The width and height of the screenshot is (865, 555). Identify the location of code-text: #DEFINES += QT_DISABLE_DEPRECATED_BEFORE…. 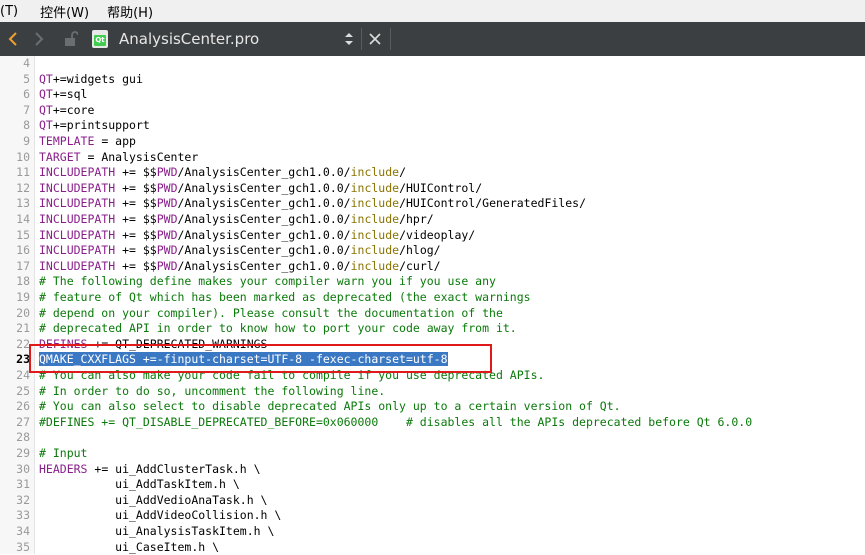
(395, 423).